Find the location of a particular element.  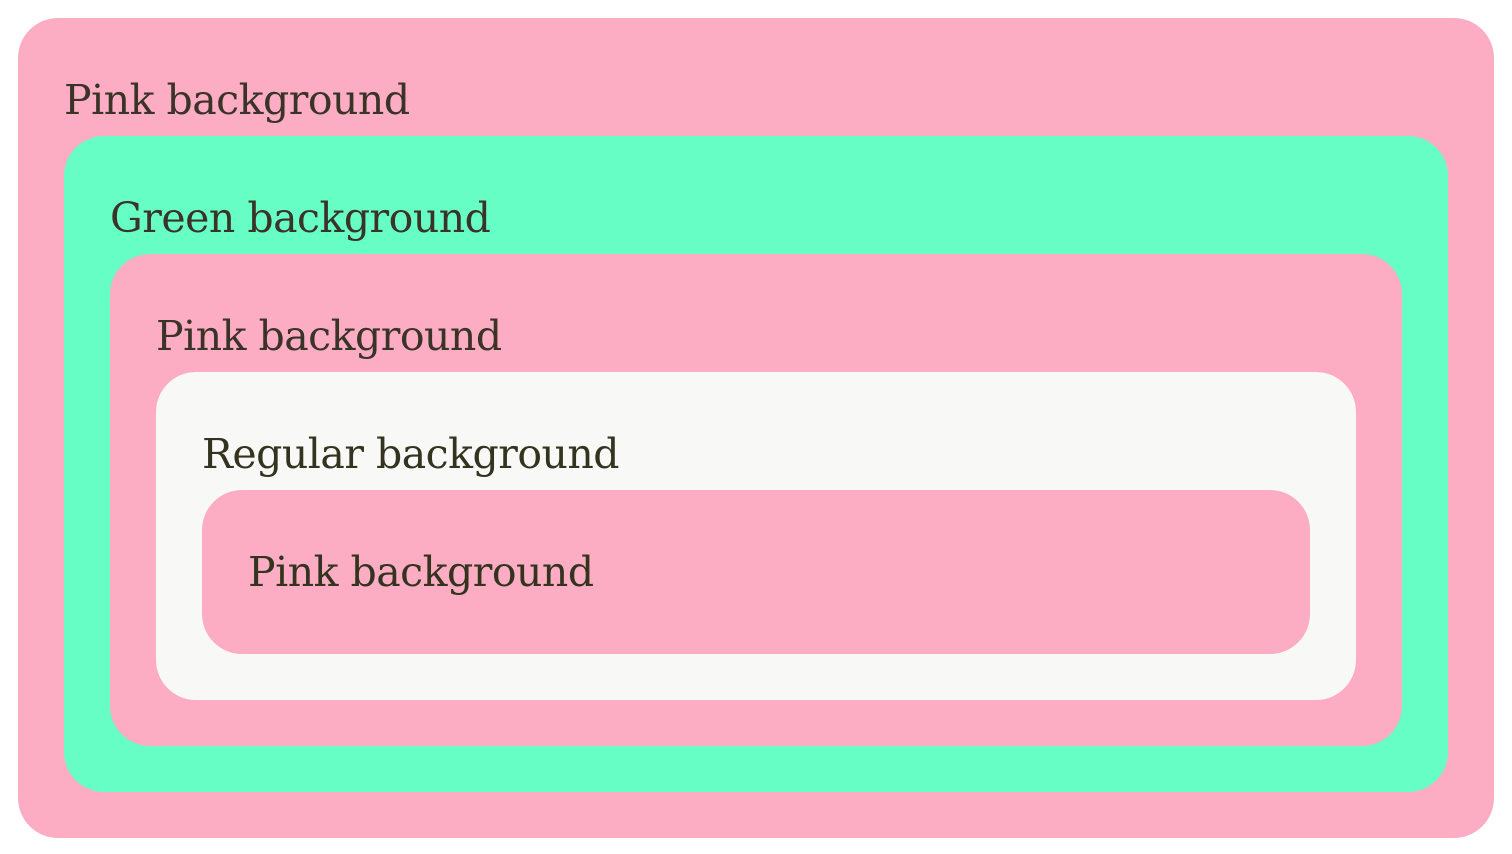

pink-background-box-inner: Pink background is located at coordinates (756, 572).